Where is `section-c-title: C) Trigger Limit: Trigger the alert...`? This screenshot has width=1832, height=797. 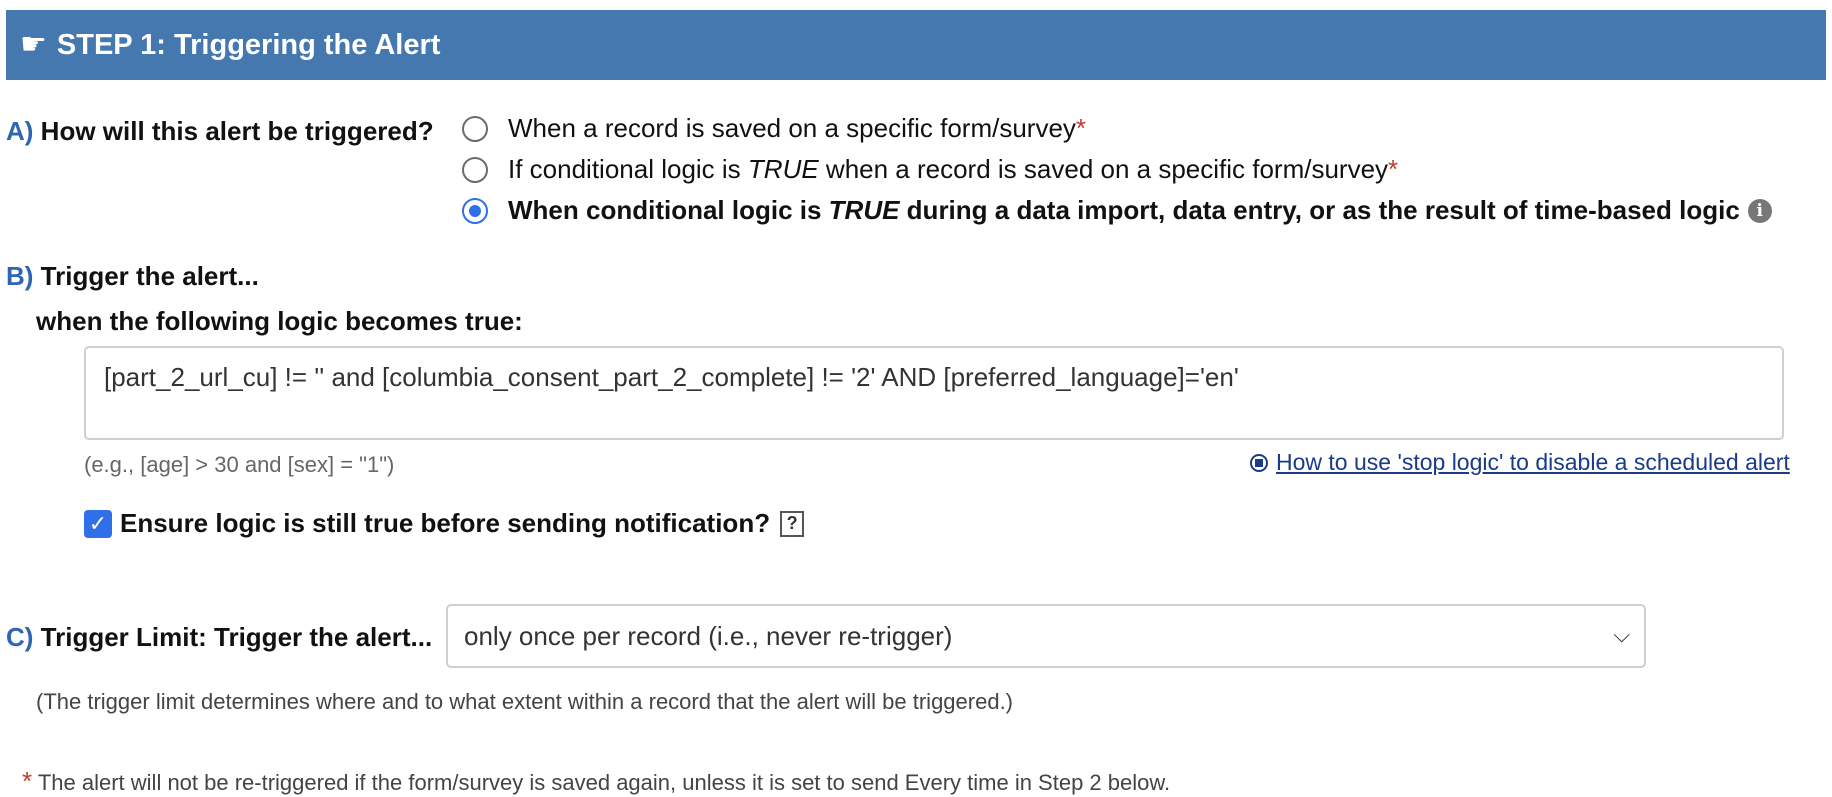
section-c-title: C) Trigger Limit: Trigger the alert... is located at coordinates (219, 637).